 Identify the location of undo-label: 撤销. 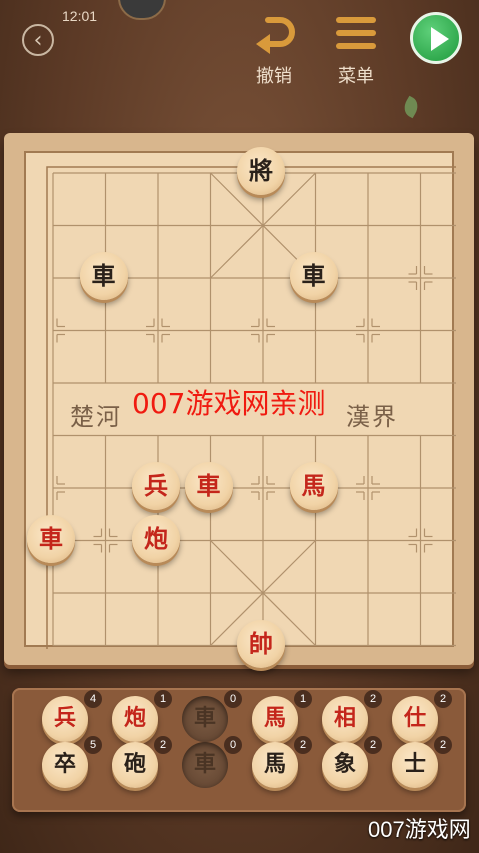
(274, 76).